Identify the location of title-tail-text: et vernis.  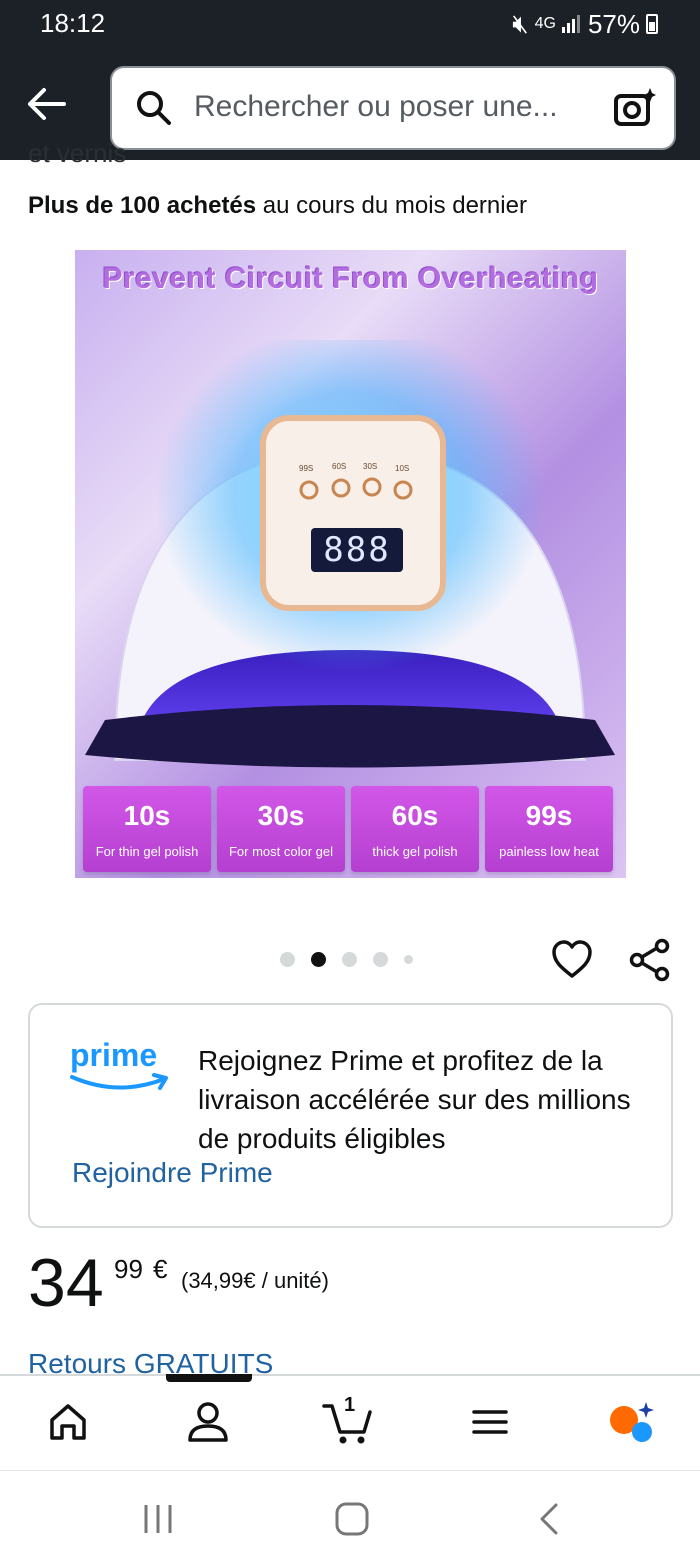
(77, 153).